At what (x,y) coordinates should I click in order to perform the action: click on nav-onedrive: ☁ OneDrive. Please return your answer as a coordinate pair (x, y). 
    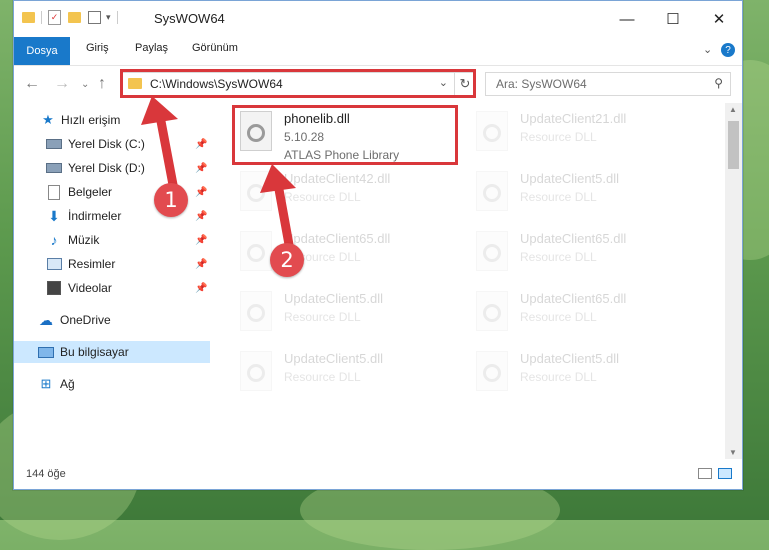
    Looking at the image, I should click on (112, 320).